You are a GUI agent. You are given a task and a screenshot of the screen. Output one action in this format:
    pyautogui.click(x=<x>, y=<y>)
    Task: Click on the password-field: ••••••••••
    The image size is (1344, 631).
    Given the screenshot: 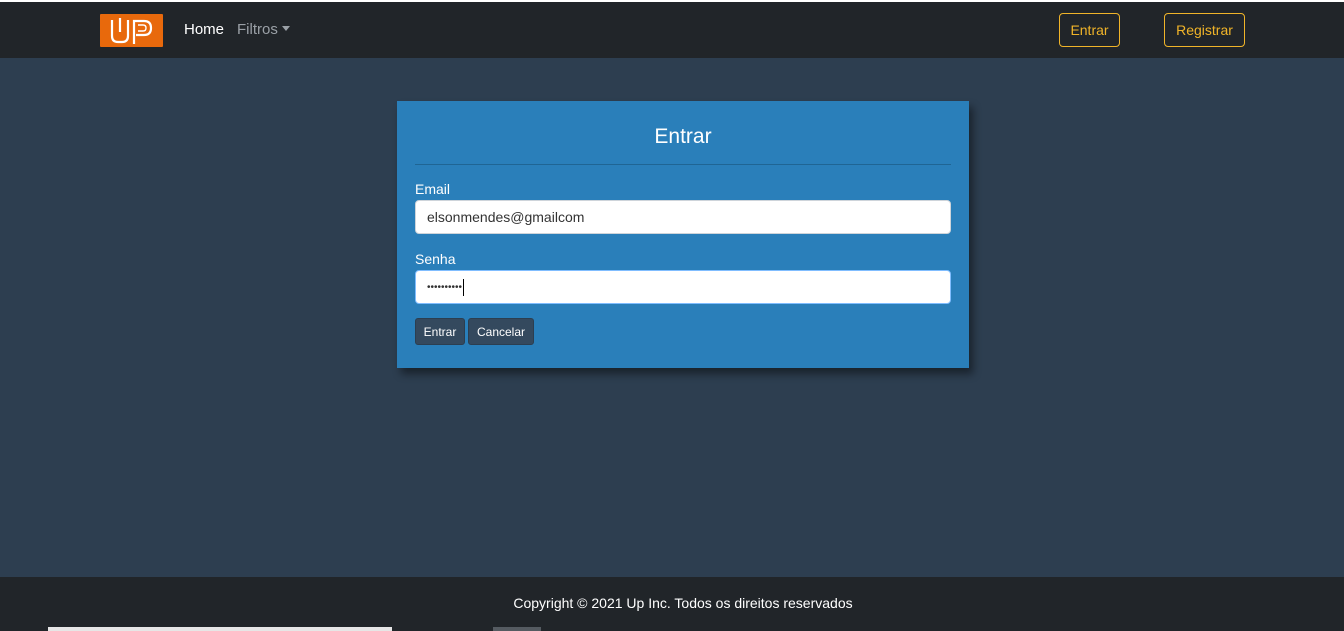 What is the action you would take?
    pyautogui.click(x=683, y=287)
    